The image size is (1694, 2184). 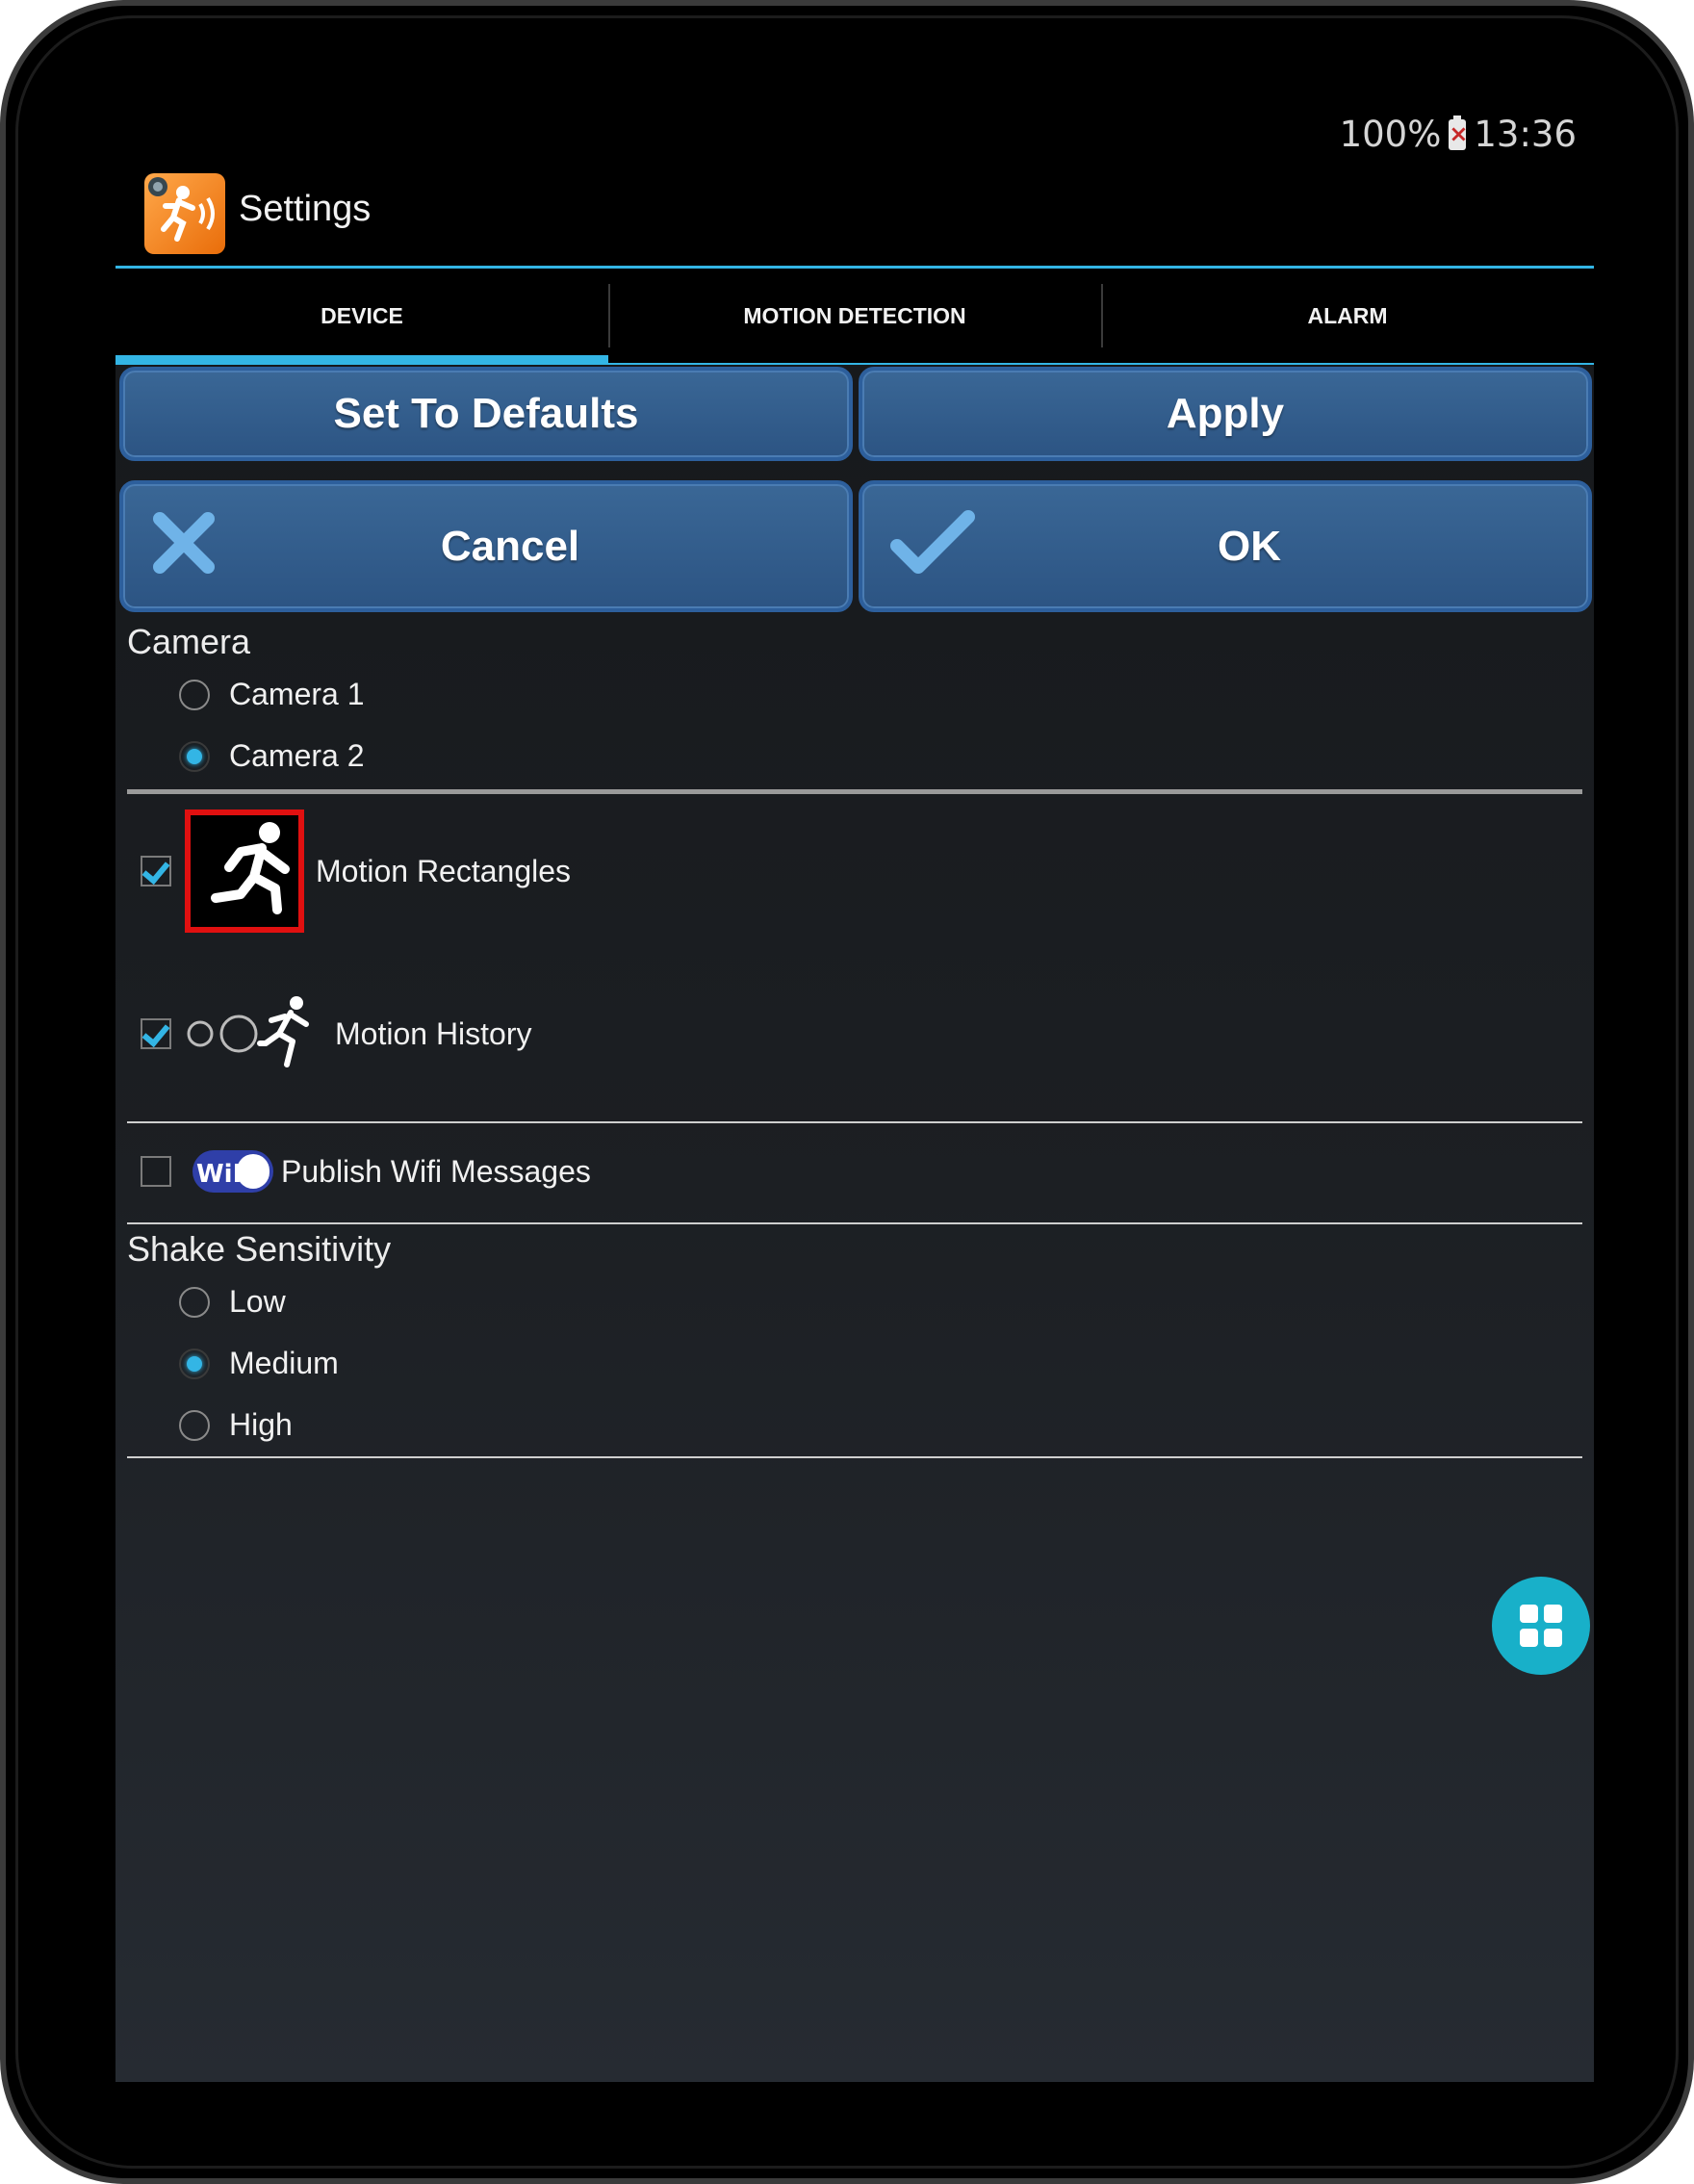 What do you see at coordinates (1458, 133) in the screenshot?
I see `battery-icon` at bounding box center [1458, 133].